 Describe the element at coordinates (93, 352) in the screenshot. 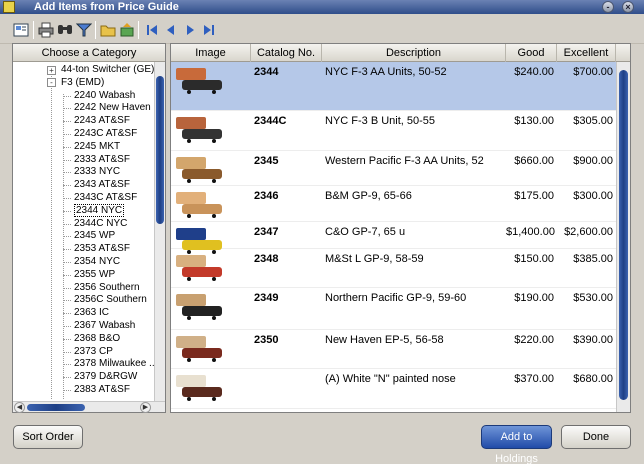

I see `tree-item: 2373 CP` at that location.